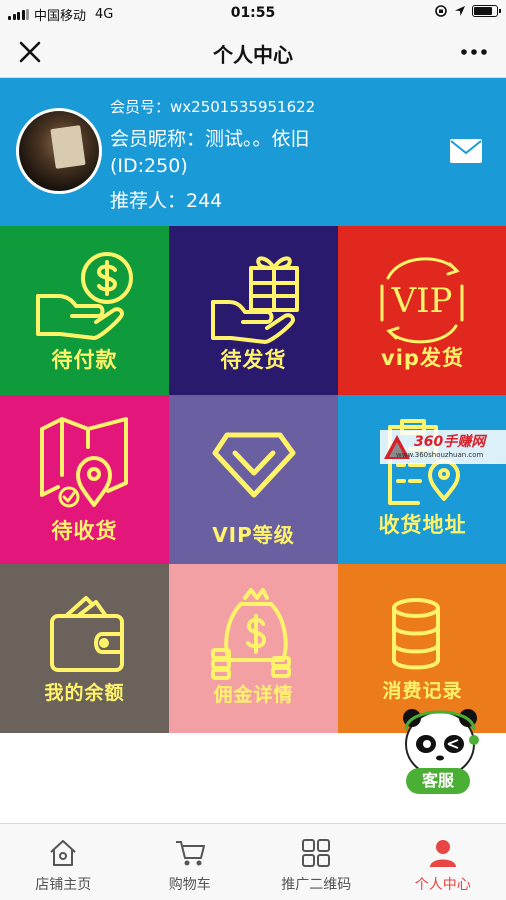 This screenshot has height=900, width=506. I want to click on rotation-lock-icon, so click(441, 11).